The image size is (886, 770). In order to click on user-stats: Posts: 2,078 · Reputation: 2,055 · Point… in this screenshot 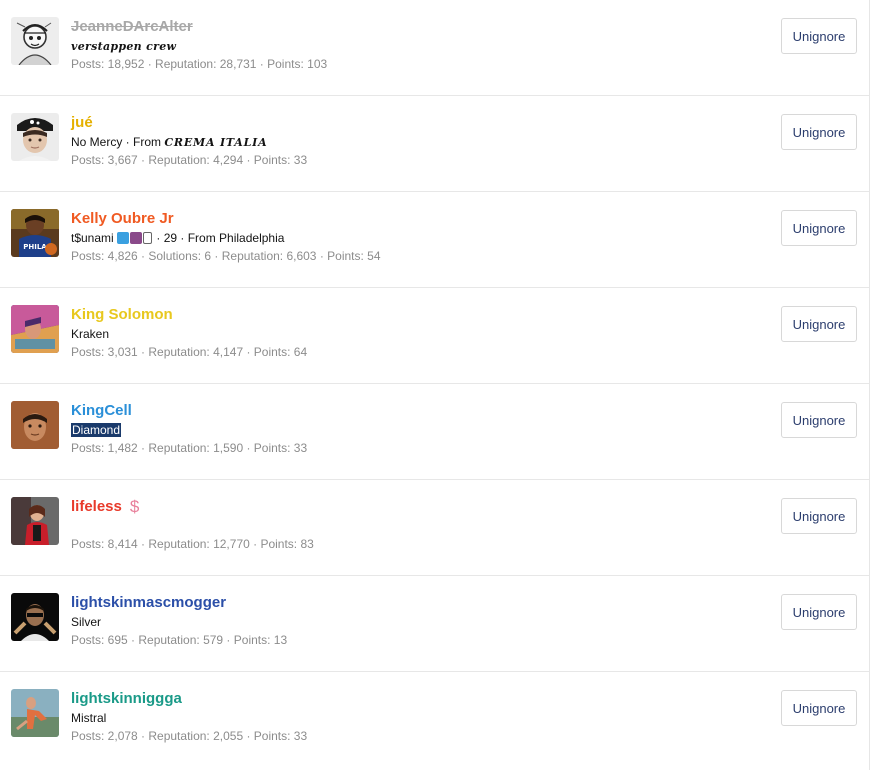, I will do `click(189, 736)`.